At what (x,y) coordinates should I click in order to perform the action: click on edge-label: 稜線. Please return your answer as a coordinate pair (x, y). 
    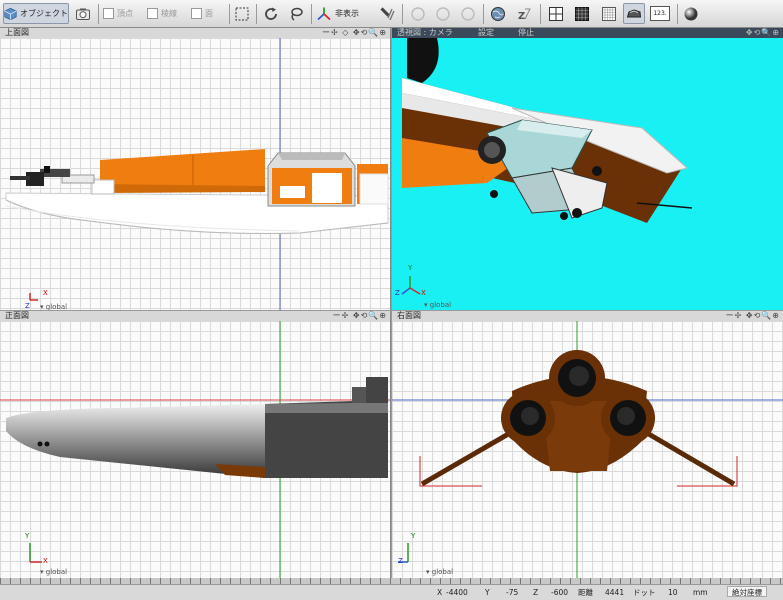
    Looking at the image, I should click on (169, 13).